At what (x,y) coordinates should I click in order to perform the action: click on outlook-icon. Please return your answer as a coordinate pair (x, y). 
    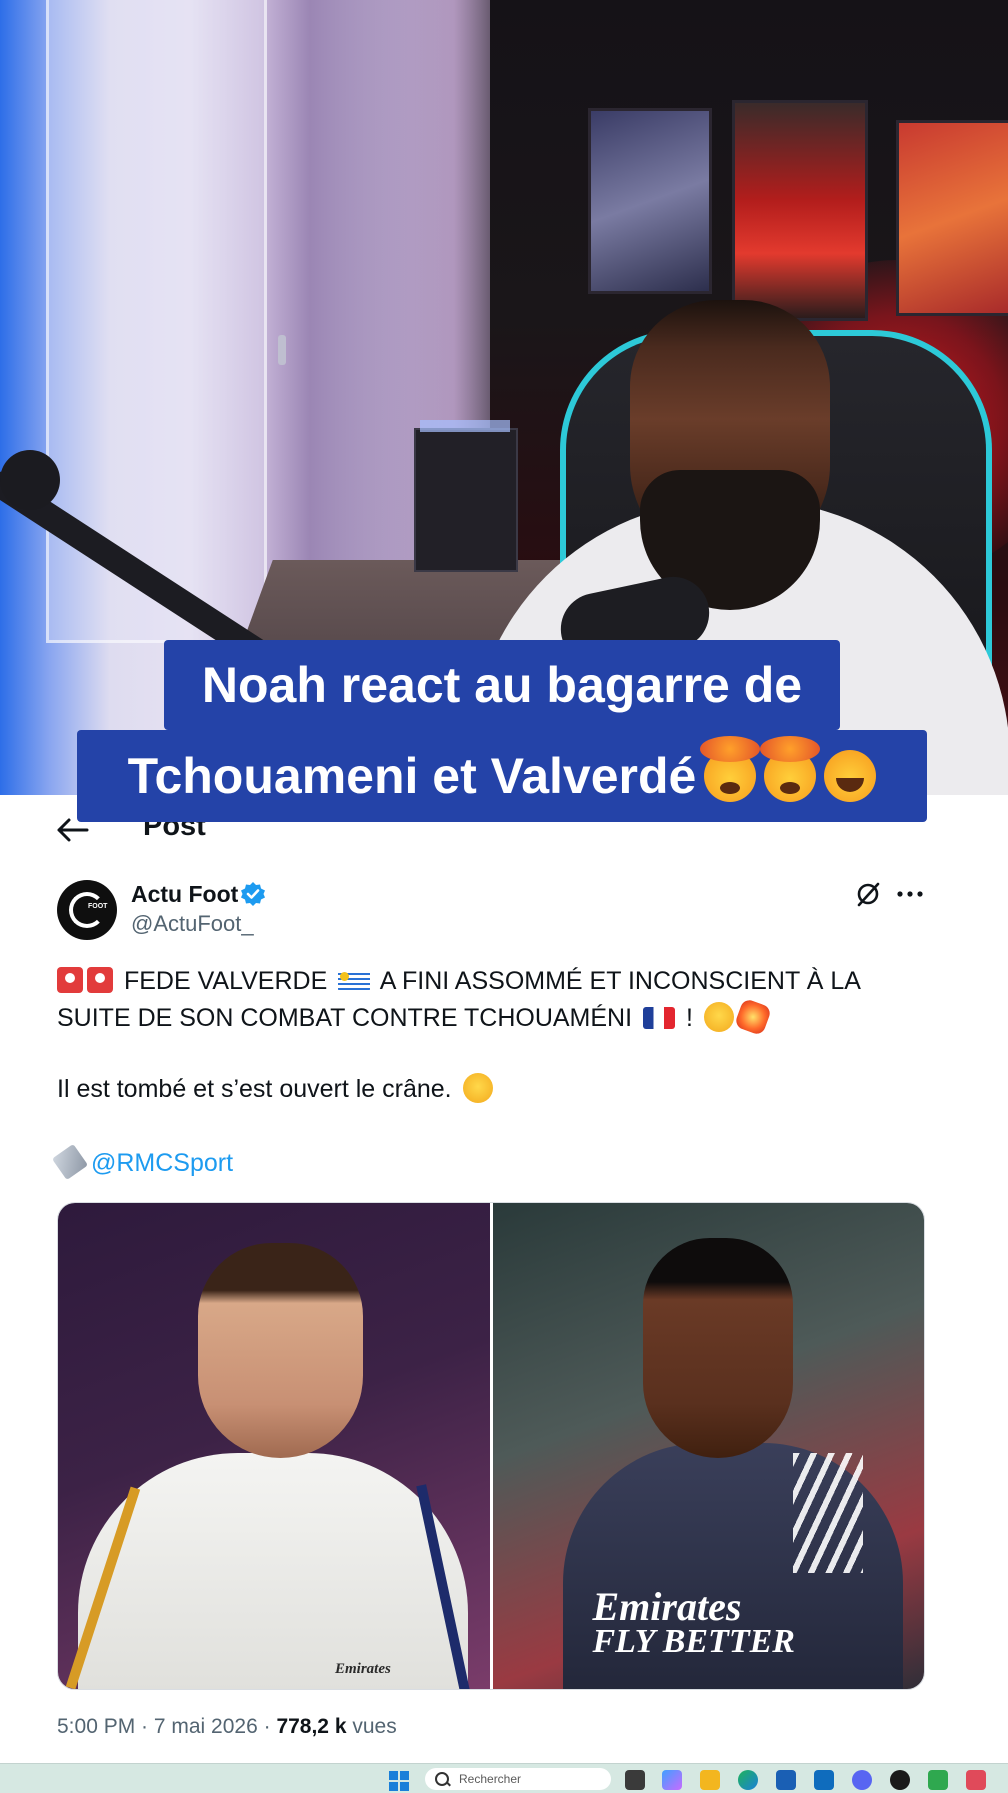
    Looking at the image, I should click on (824, 1780).